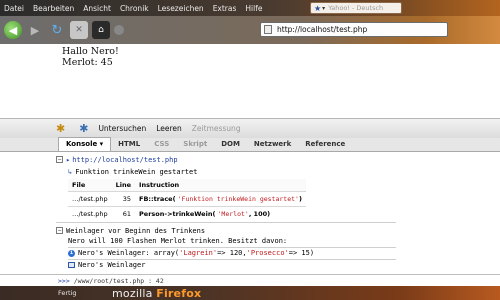  What do you see at coordinates (57, 30) in the screenshot?
I see `reload-button: ↻` at bounding box center [57, 30].